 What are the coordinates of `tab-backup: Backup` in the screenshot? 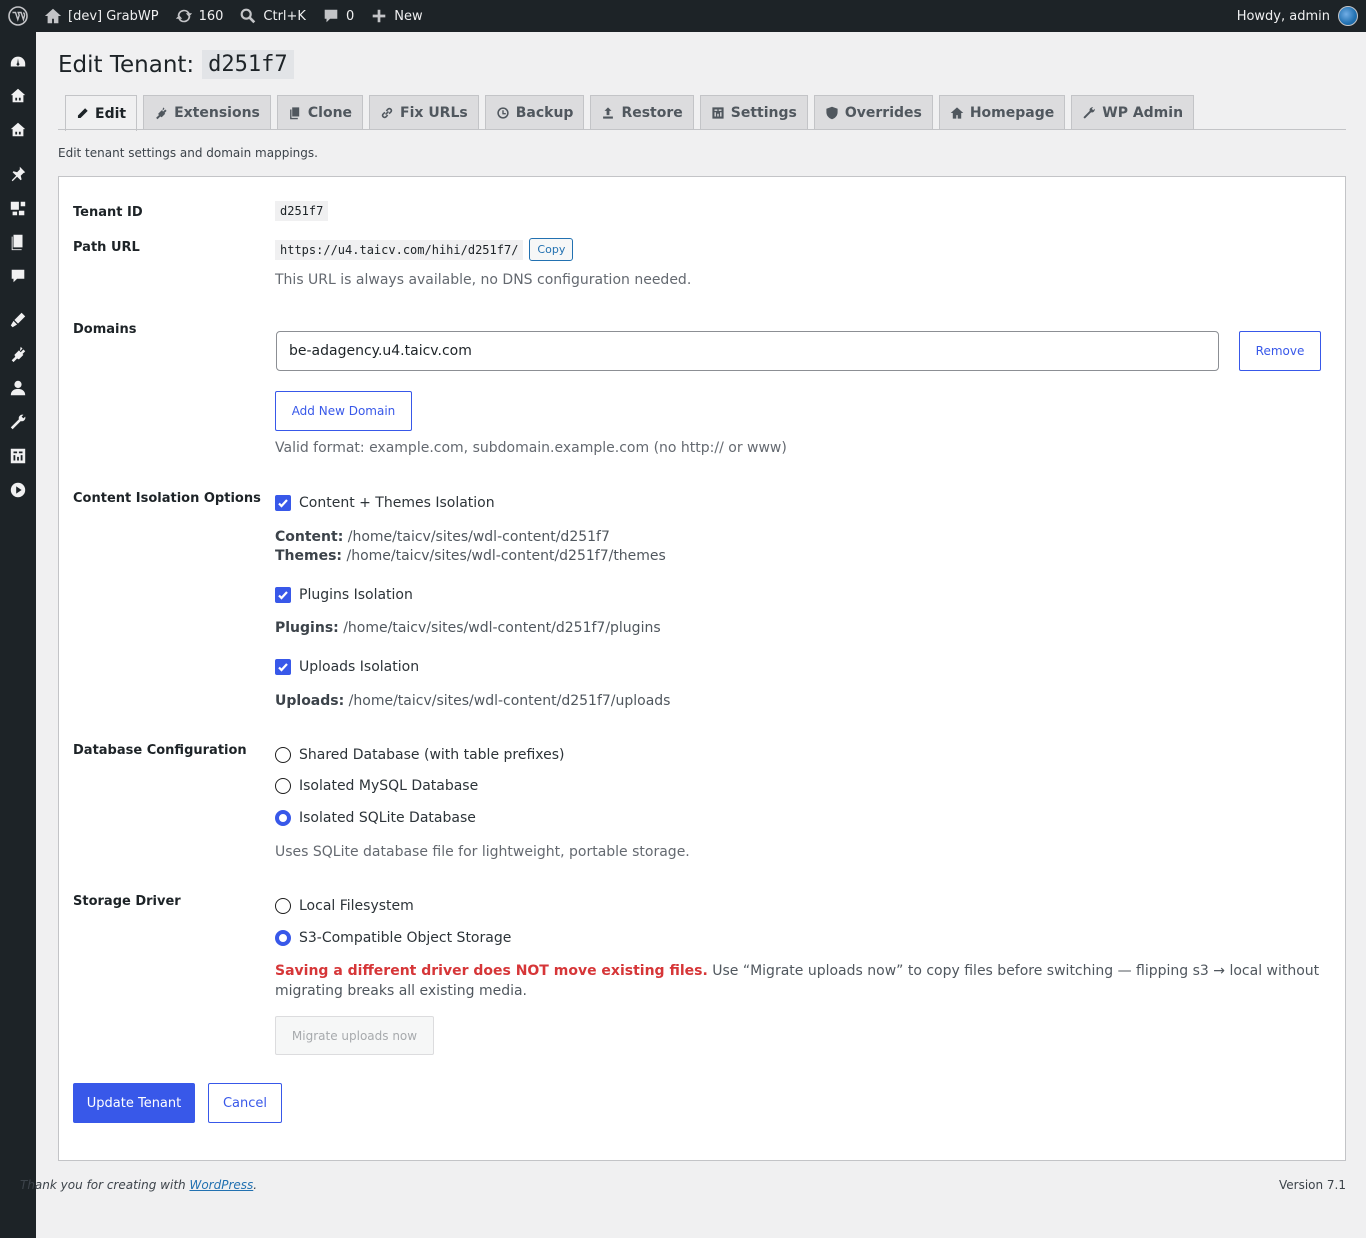 It's located at (534, 112).